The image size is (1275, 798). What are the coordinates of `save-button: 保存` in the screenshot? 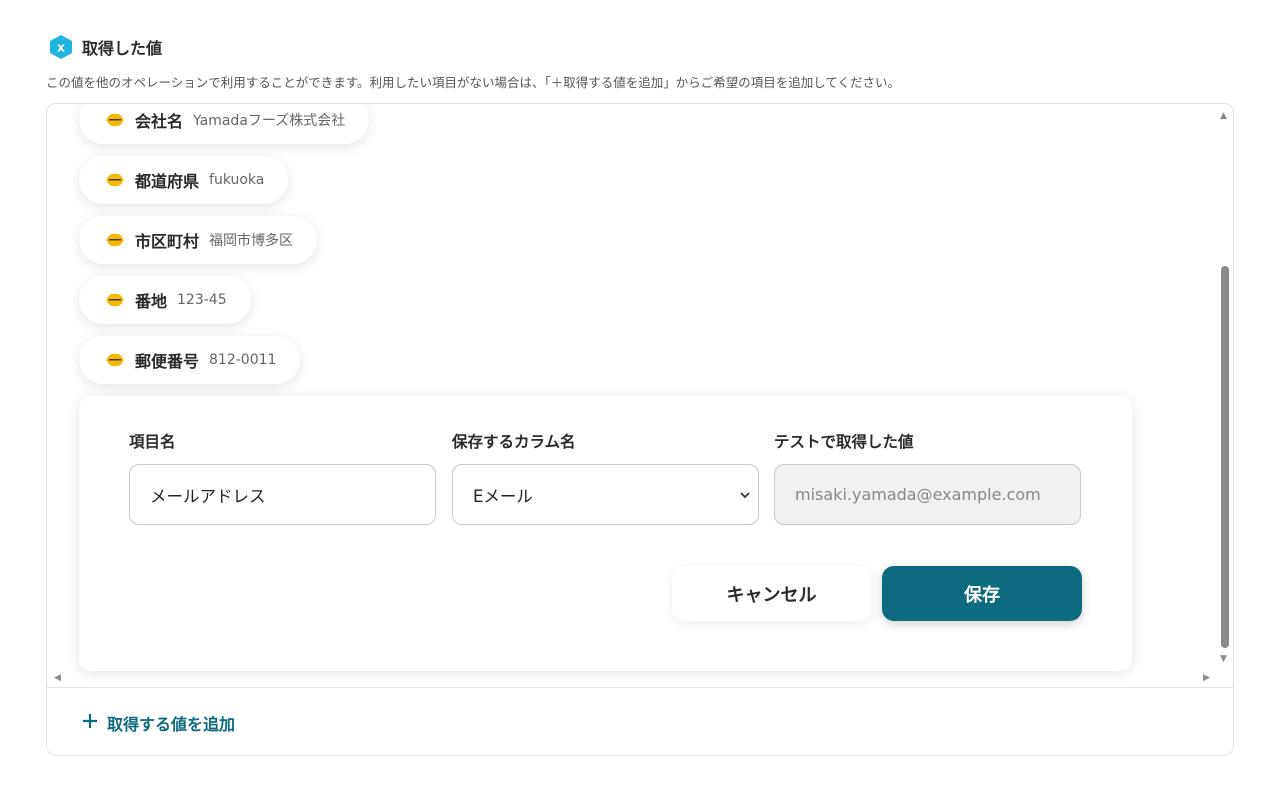 It's located at (982, 593).